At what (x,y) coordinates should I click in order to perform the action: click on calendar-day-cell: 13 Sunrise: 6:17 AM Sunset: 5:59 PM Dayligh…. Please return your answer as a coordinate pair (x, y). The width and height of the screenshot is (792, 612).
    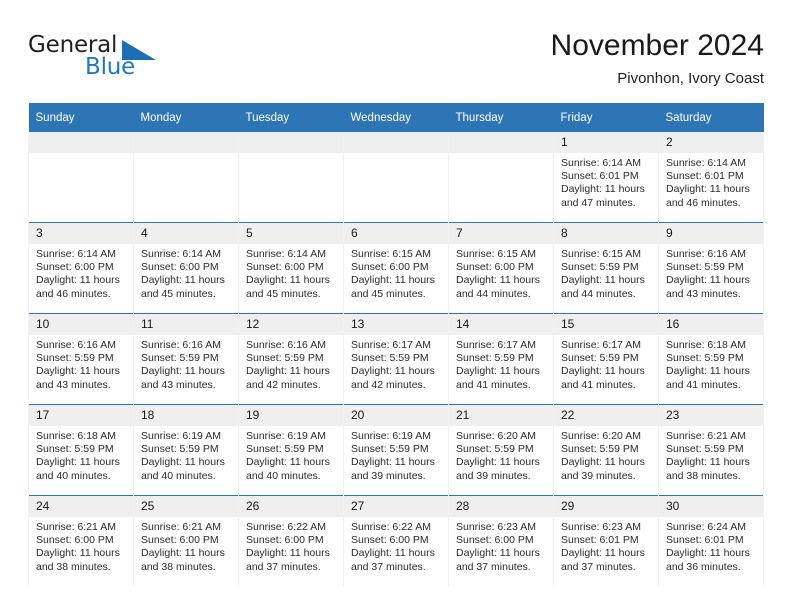
    Looking at the image, I should click on (396, 359).